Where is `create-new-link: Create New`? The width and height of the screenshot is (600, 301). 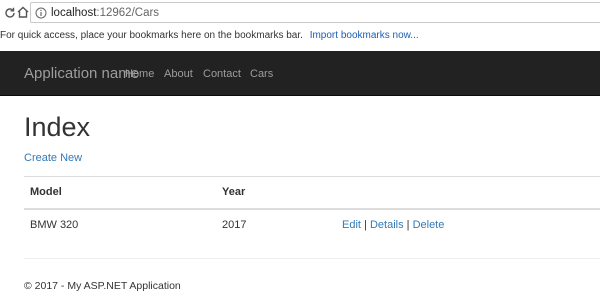
create-new-link: Create New is located at coordinates (53, 158).